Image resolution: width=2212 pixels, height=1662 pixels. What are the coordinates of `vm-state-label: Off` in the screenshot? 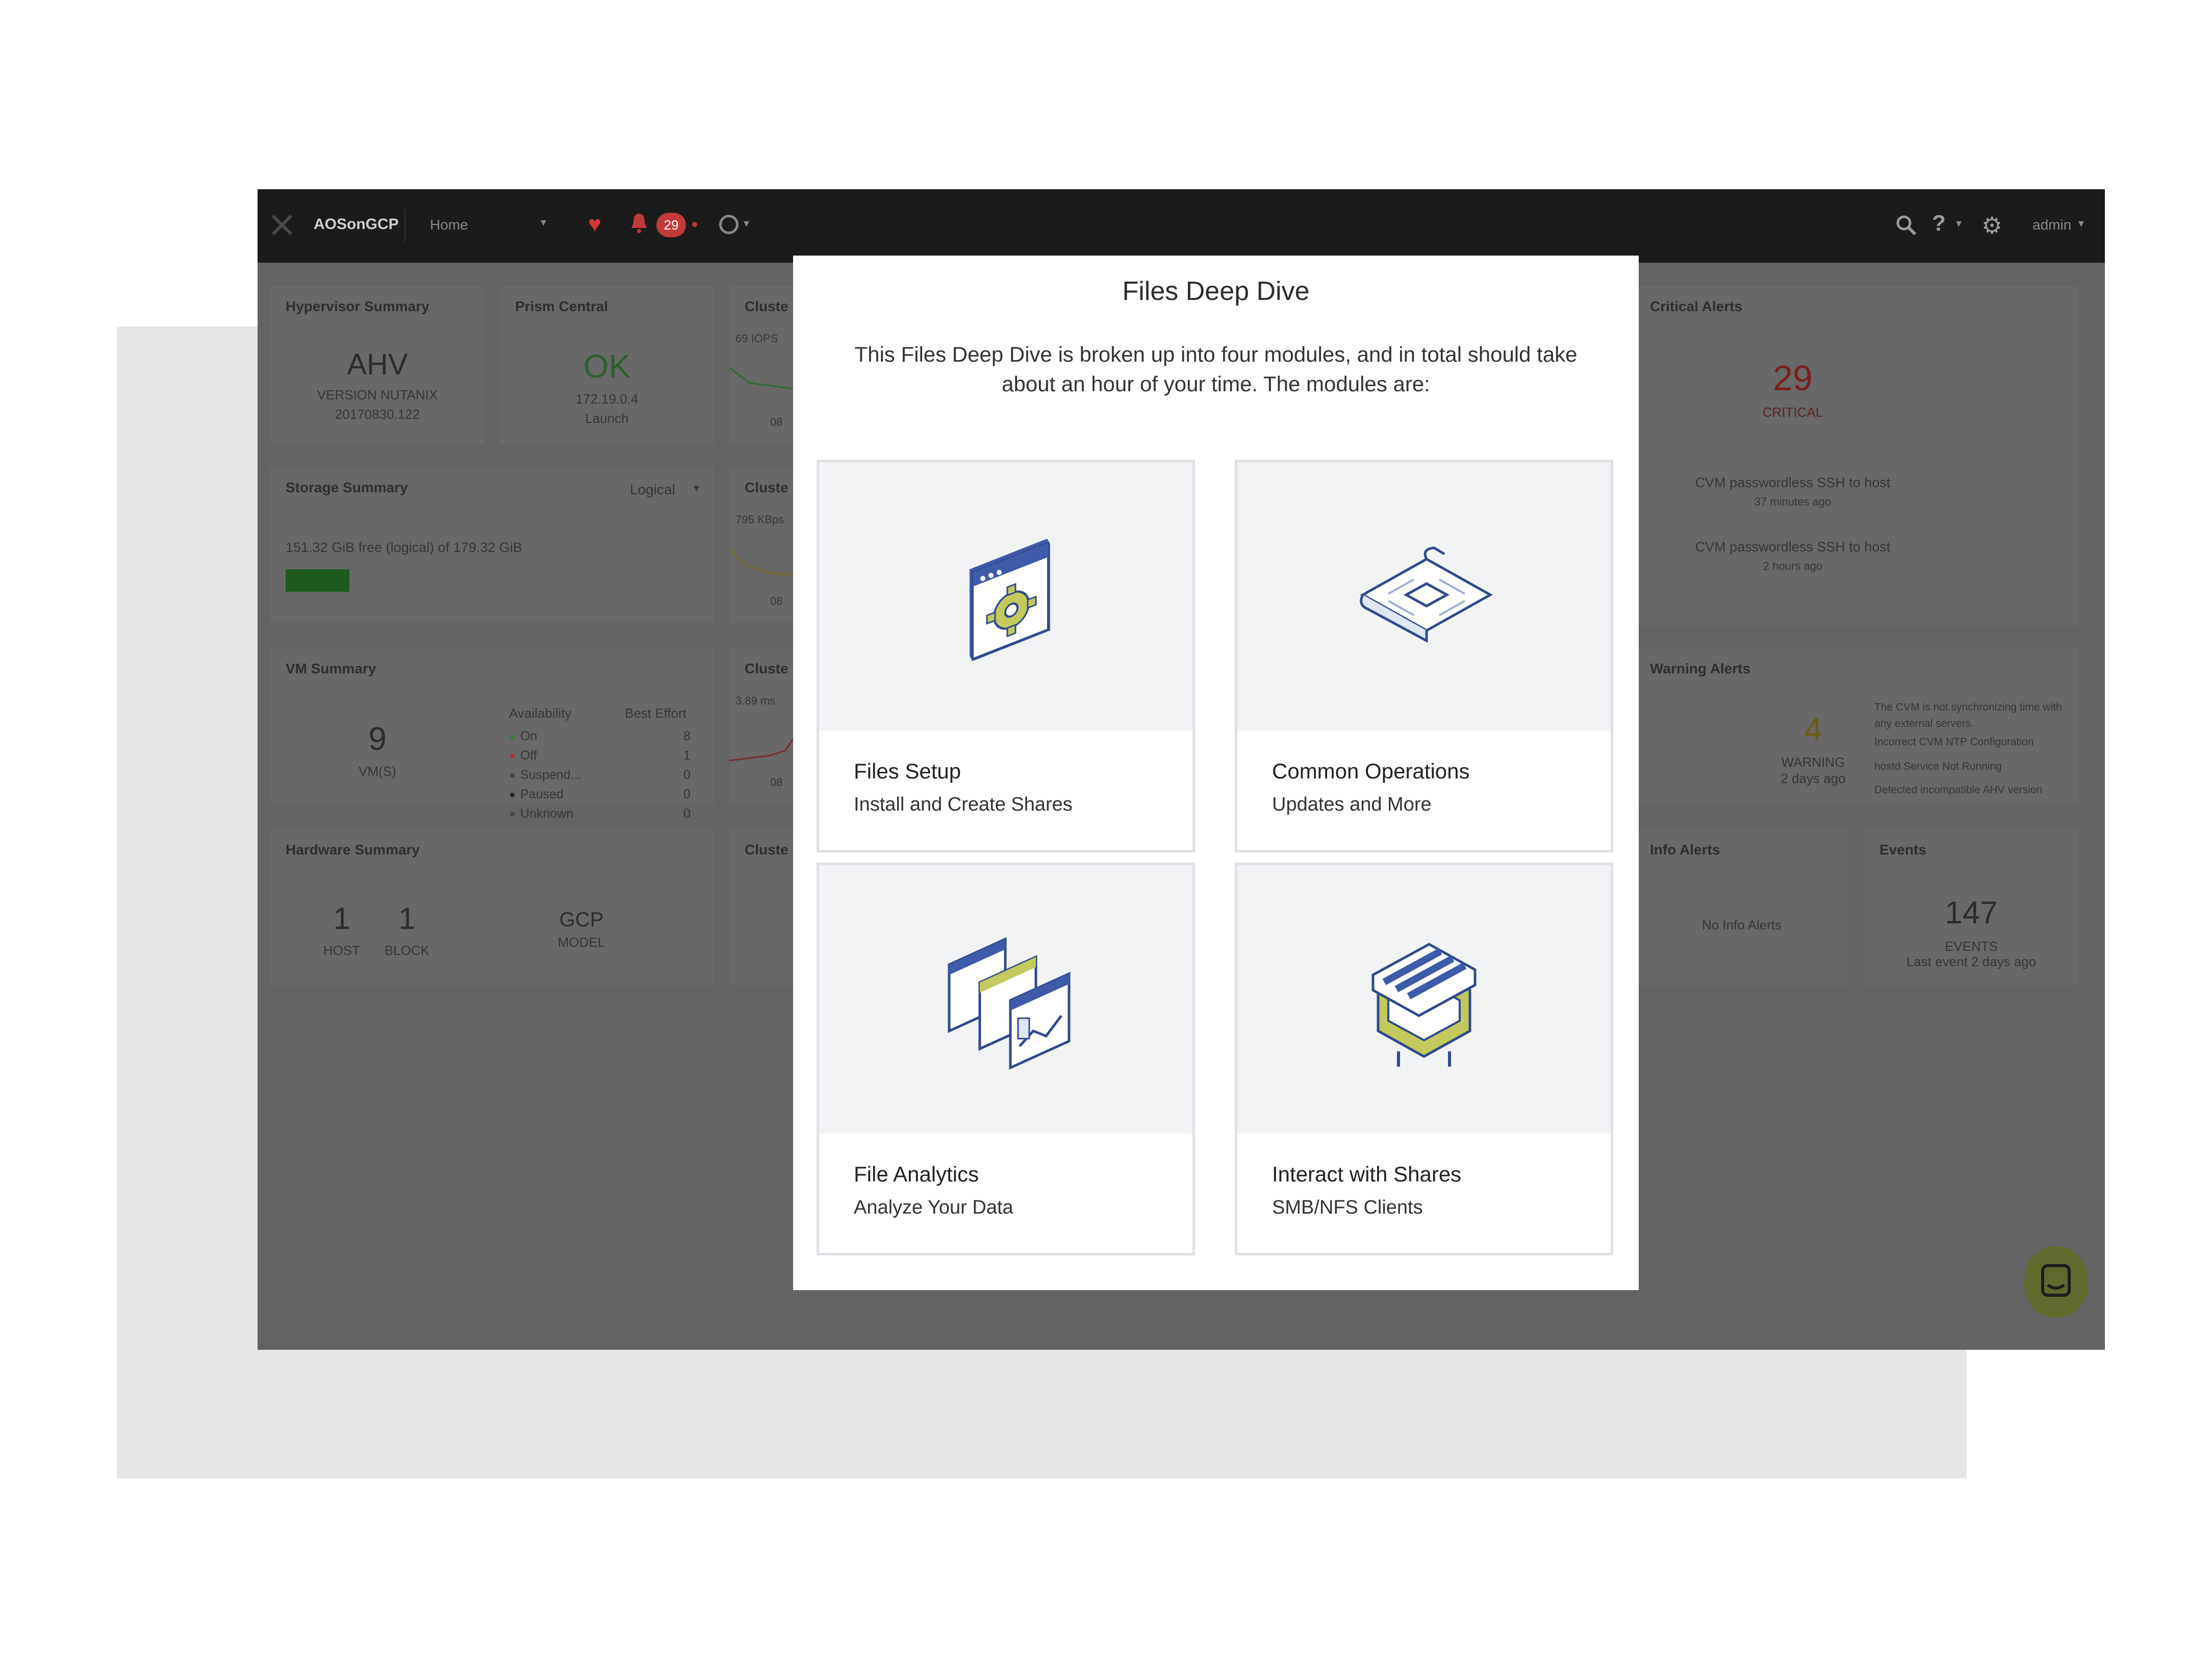 It's located at (528, 755).